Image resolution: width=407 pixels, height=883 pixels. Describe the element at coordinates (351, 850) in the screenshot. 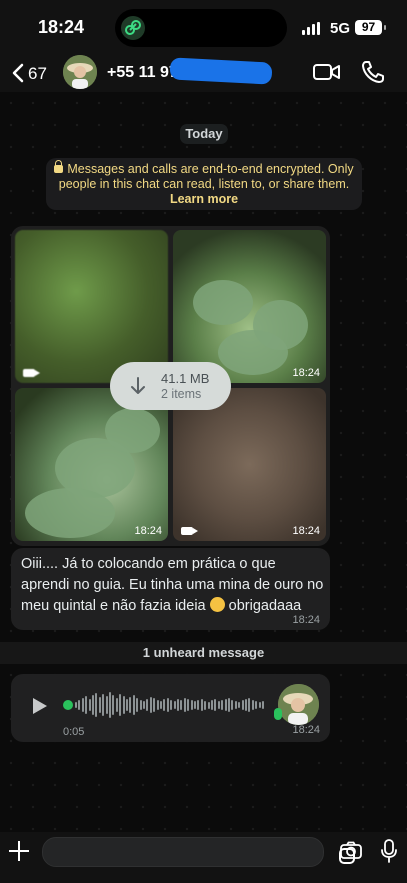

I see `camera-icon` at that location.